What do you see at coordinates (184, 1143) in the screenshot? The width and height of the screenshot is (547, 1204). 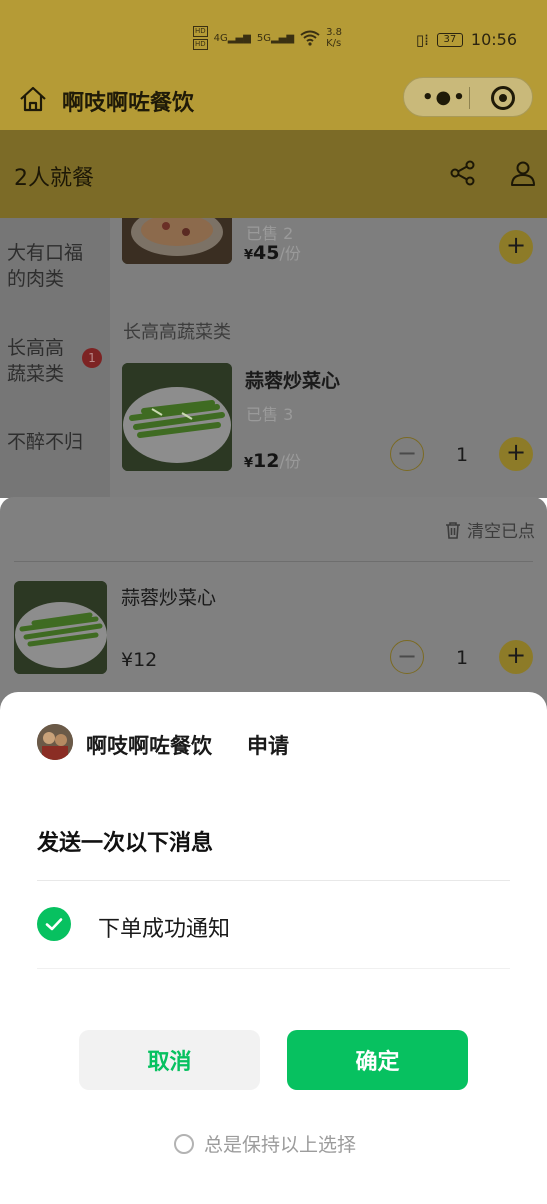 I see `radio-icon` at bounding box center [184, 1143].